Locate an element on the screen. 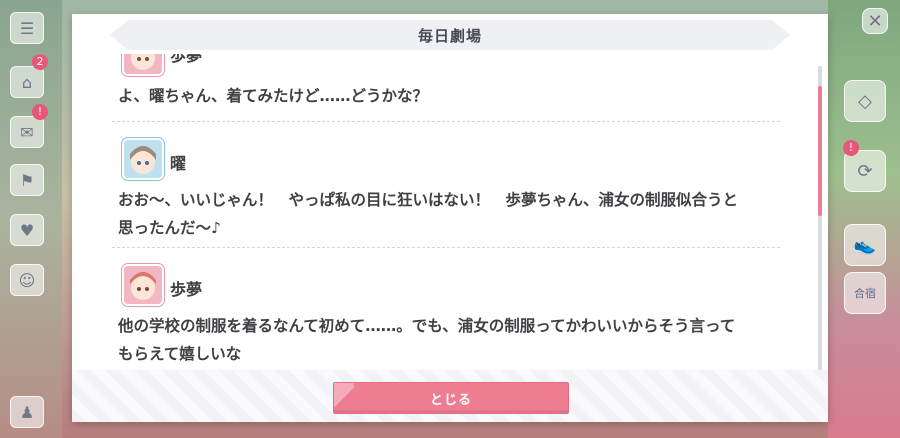 This screenshot has height=438, width=900. close-button: とじる is located at coordinates (451, 398).